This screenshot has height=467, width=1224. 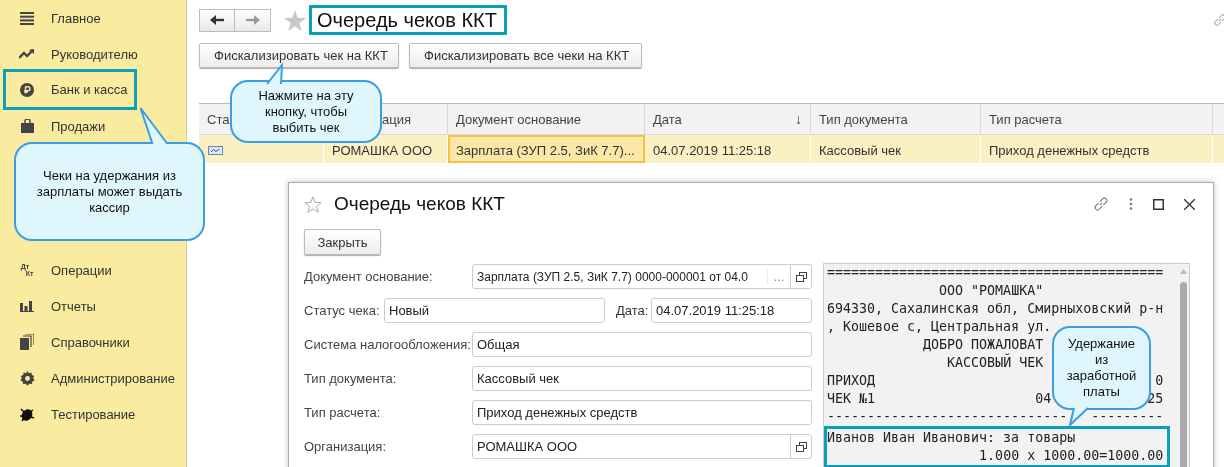 I want to click on sidebar-item: Справочники, so click(x=71, y=342).